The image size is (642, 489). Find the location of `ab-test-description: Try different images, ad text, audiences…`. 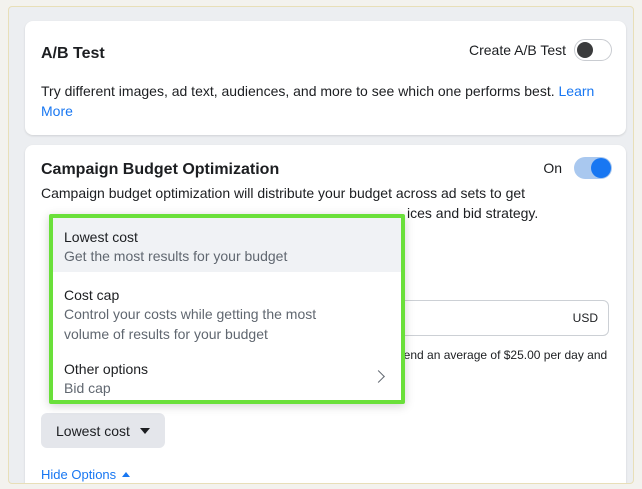

ab-test-description: Try different images, ad text, audiences… is located at coordinates (321, 101).